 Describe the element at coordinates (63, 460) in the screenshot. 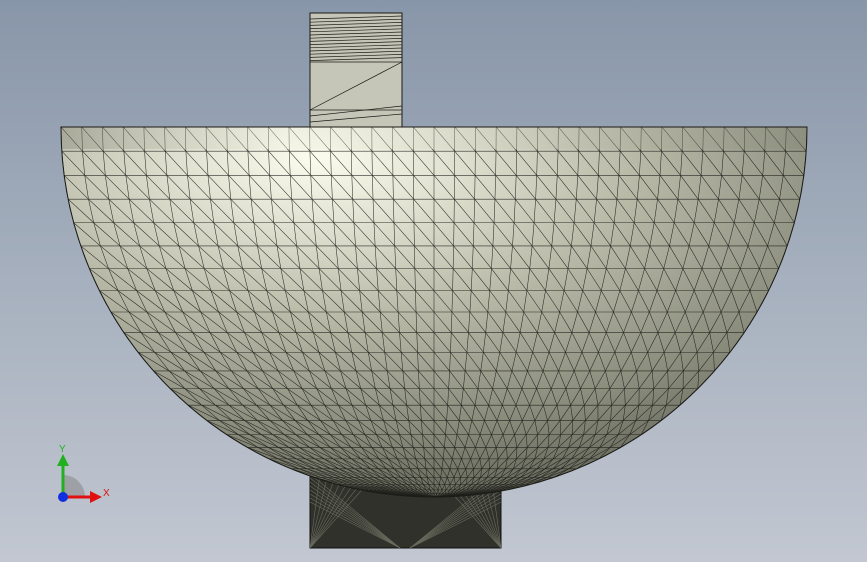

I see `y-arrow-icon` at that location.